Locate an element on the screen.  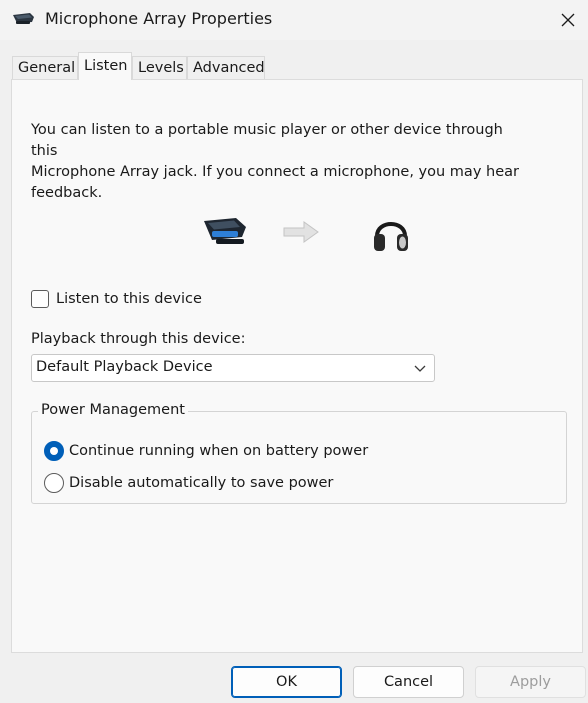
disable-automatically-option: Disable automatically to save power is located at coordinates (188, 483).